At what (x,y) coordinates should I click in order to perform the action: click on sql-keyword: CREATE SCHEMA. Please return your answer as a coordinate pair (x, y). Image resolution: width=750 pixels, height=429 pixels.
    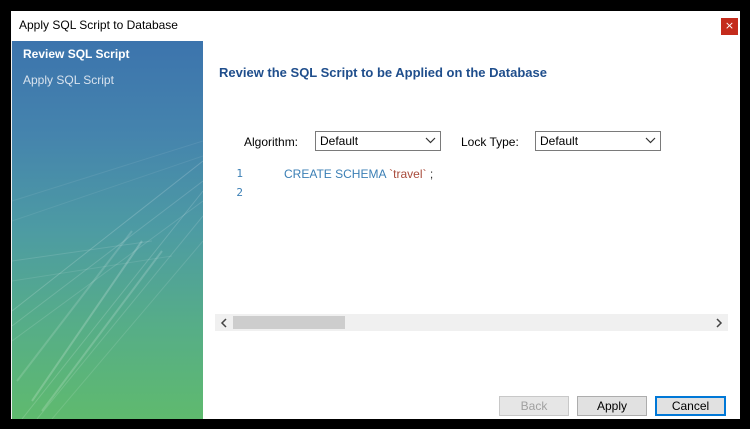
    Looking at the image, I should click on (335, 174).